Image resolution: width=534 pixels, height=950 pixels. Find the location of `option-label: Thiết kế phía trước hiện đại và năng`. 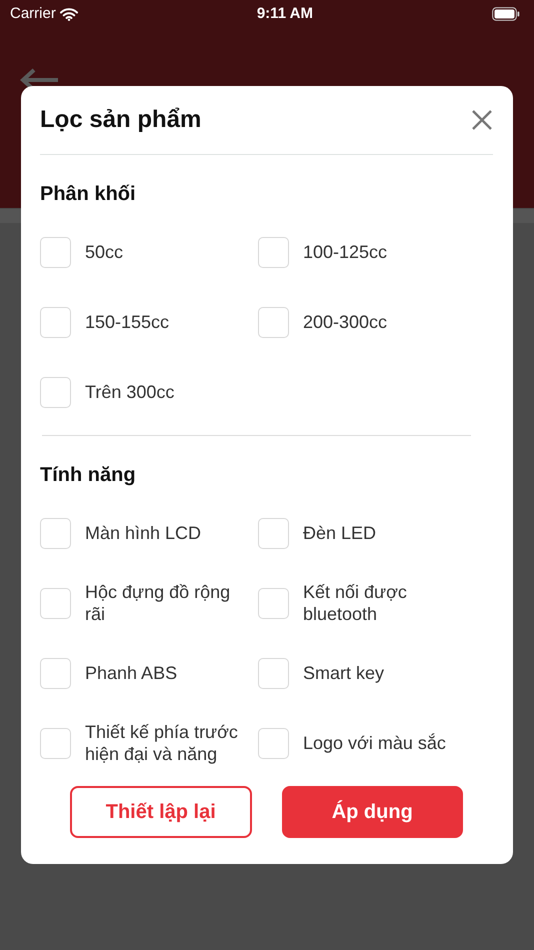

option-label: Thiết kế phía trước hiện đại và năng is located at coordinates (162, 743).